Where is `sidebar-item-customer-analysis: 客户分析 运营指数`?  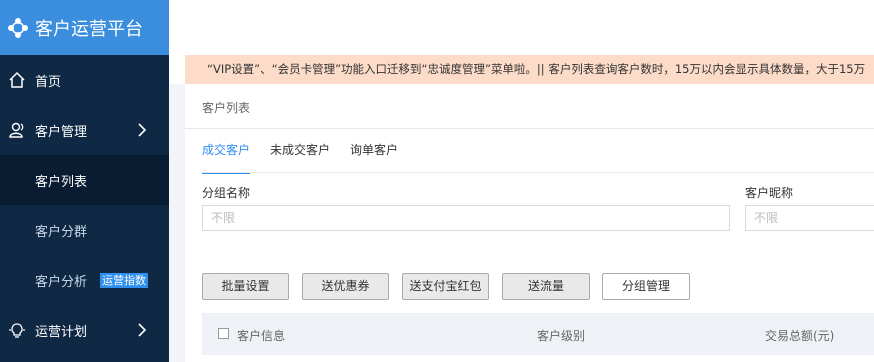
sidebar-item-customer-analysis: 客户分析 运营指数 is located at coordinates (84, 280).